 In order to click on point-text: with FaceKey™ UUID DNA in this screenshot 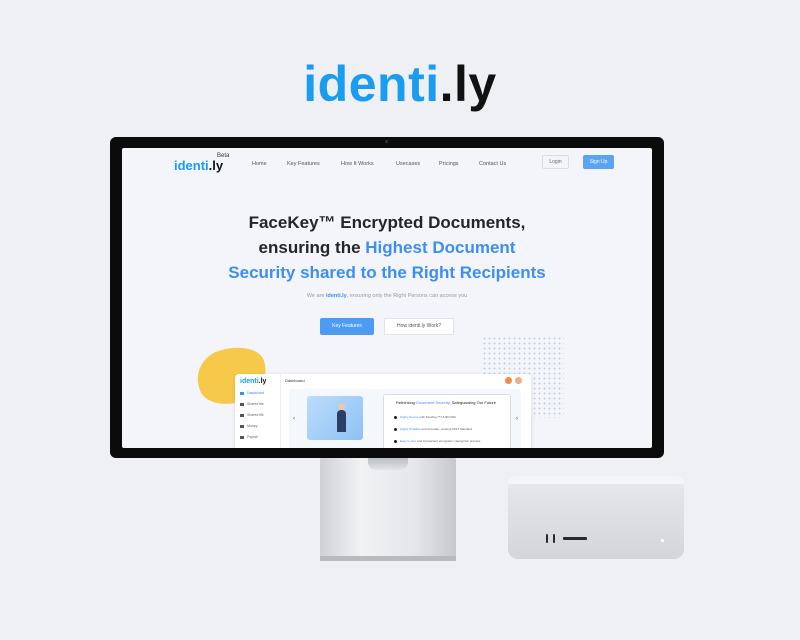, I will do `click(437, 417)`.